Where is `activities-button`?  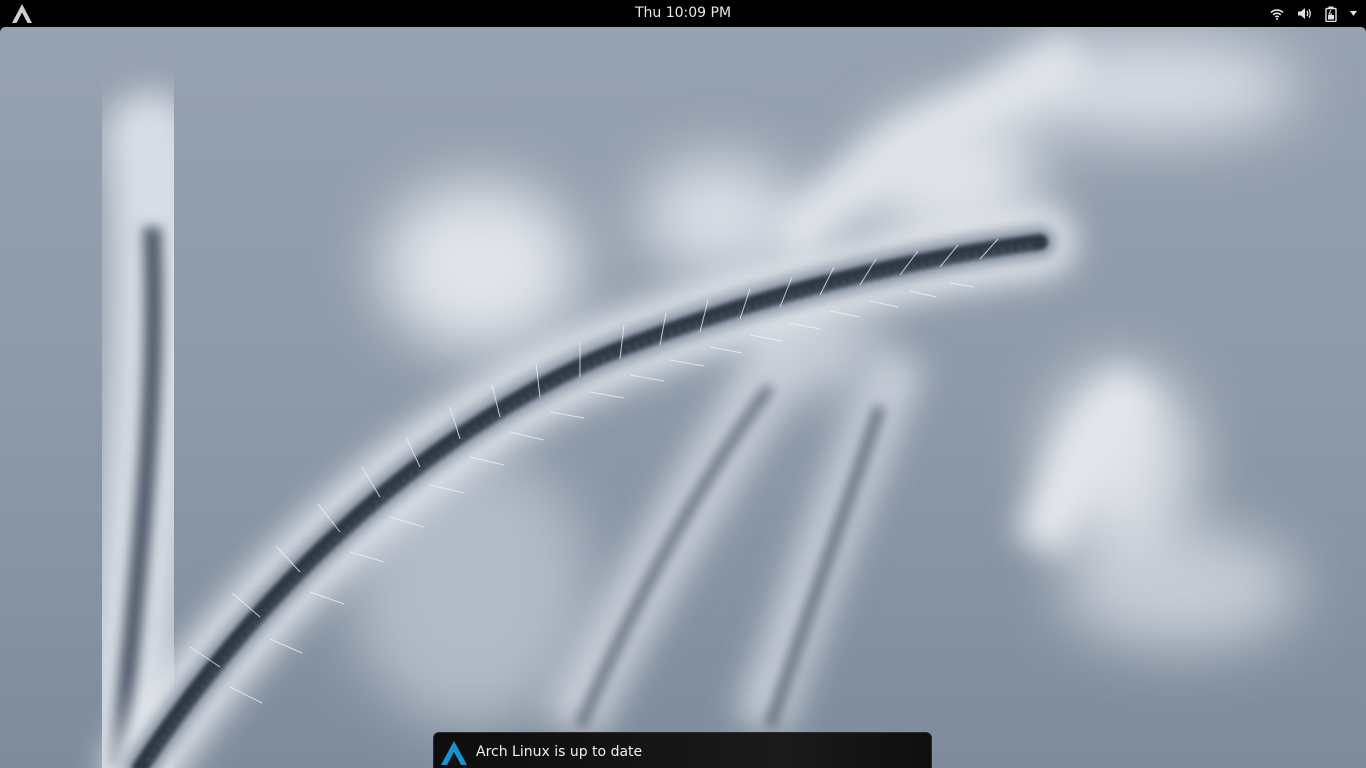
activities-button is located at coordinates (22, 13).